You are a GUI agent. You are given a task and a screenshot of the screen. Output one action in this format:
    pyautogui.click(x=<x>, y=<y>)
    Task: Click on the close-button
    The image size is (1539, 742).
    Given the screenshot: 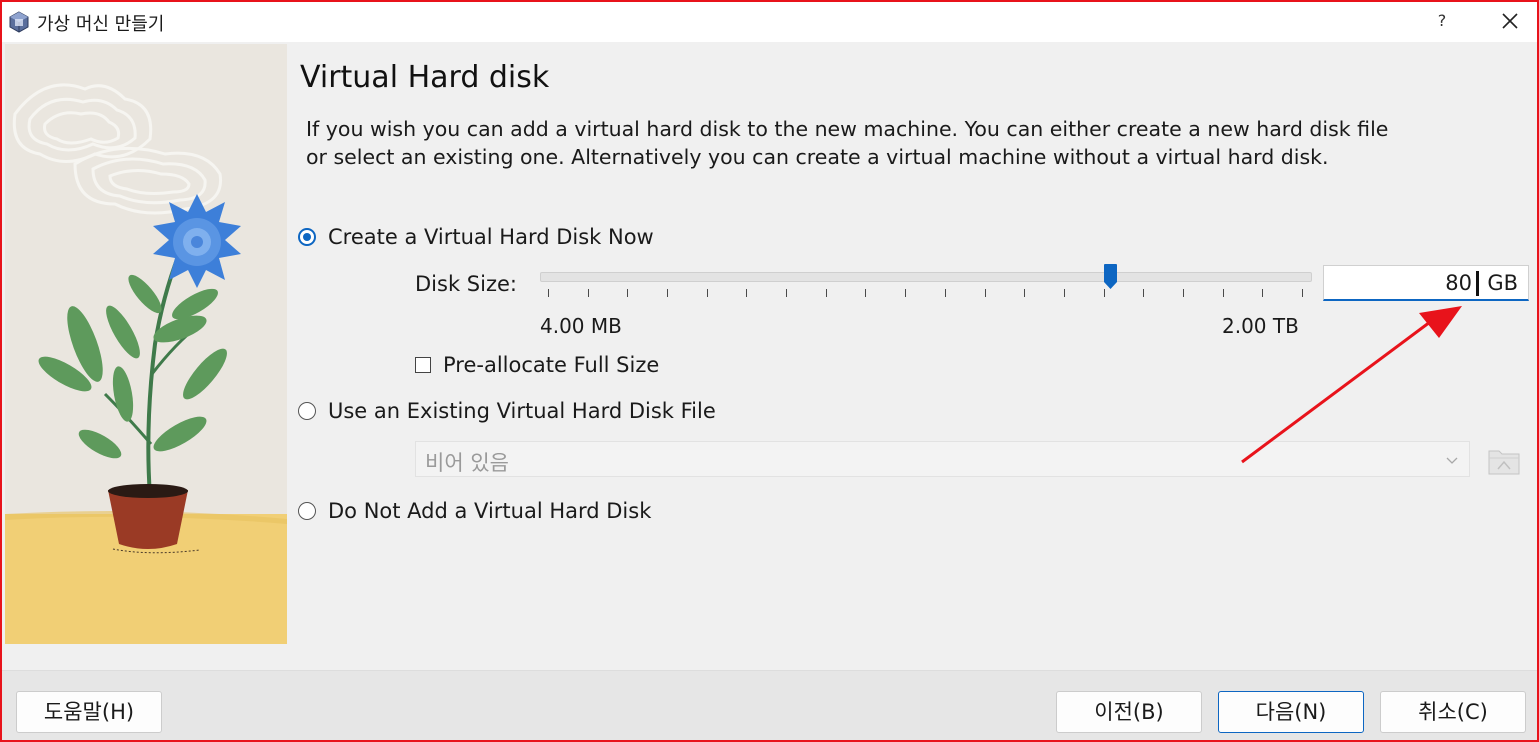 What is the action you would take?
    pyautogui.click(x=1510, y=21)
    